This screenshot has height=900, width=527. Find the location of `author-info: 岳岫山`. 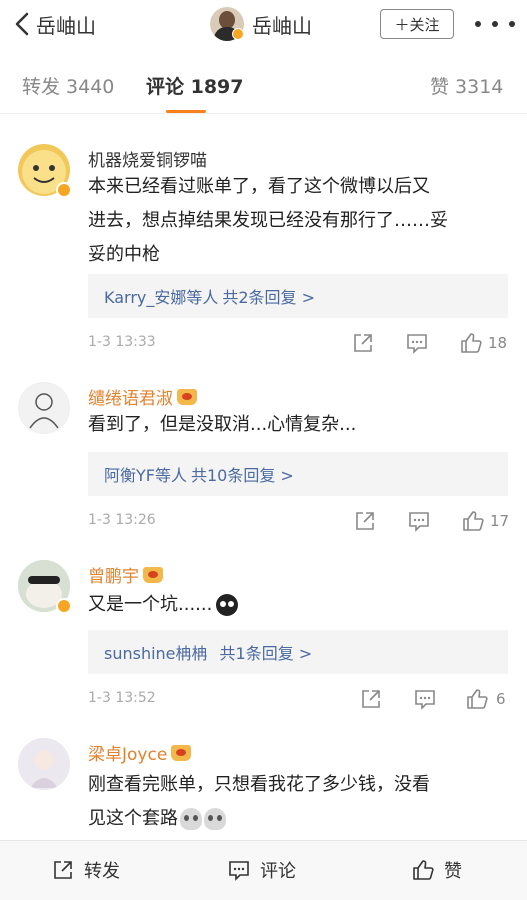

author-info: 岳岫山 is located at coordinates (261, 24).